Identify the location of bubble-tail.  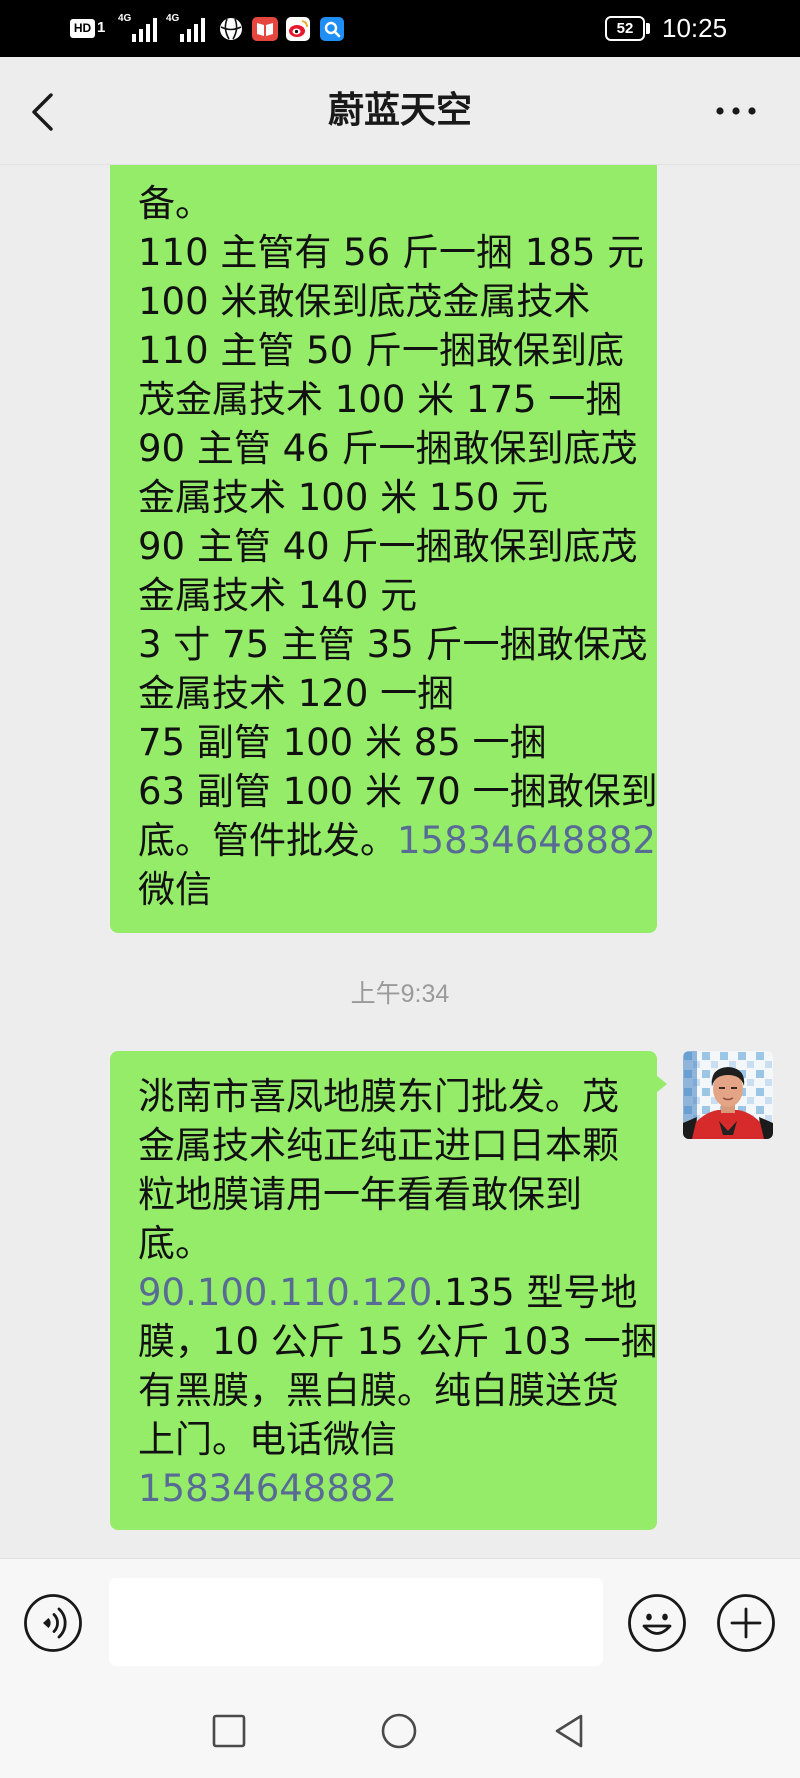
(661, 1084).